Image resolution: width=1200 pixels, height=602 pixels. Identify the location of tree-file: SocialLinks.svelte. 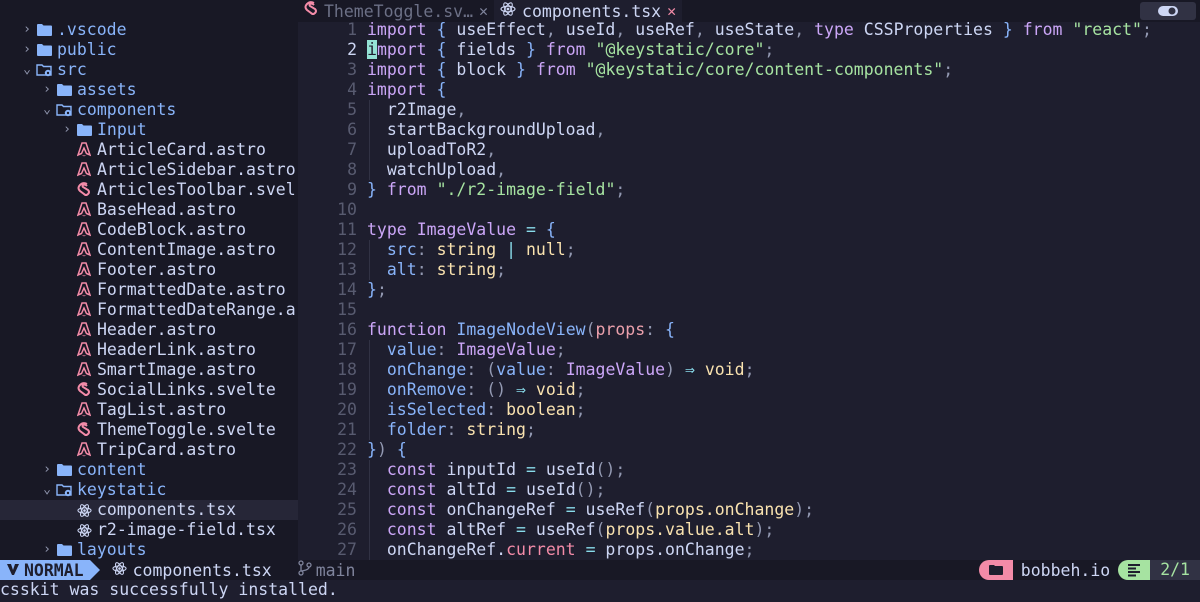
(149, 390).